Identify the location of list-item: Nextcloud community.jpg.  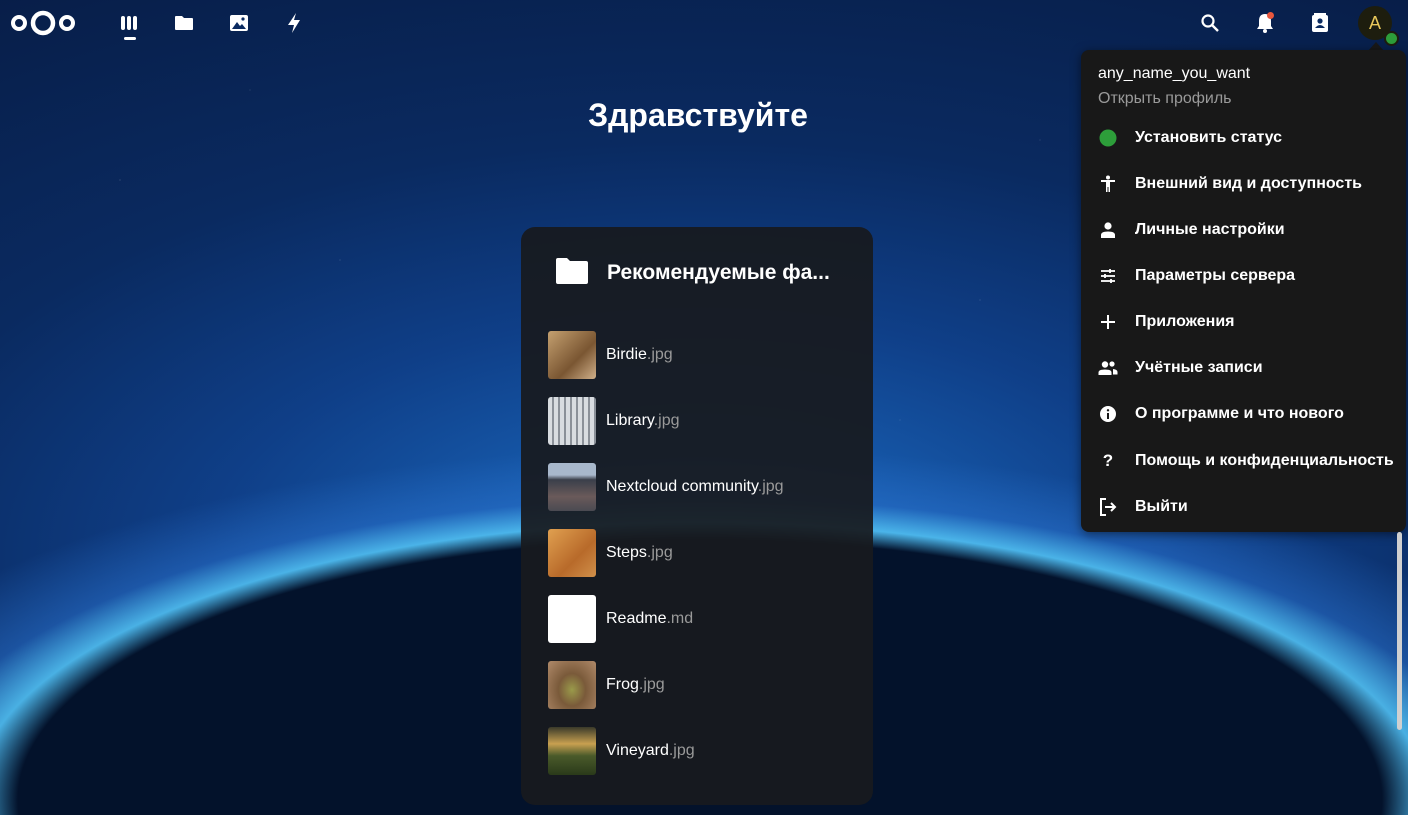
(703, 487).